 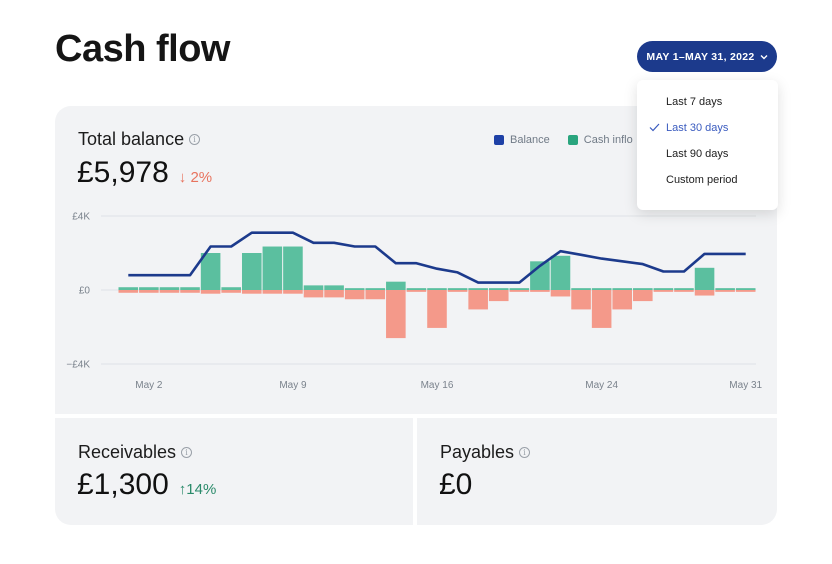 I want to click on payables-label-row: Payables i, so click(x=485, y=452).